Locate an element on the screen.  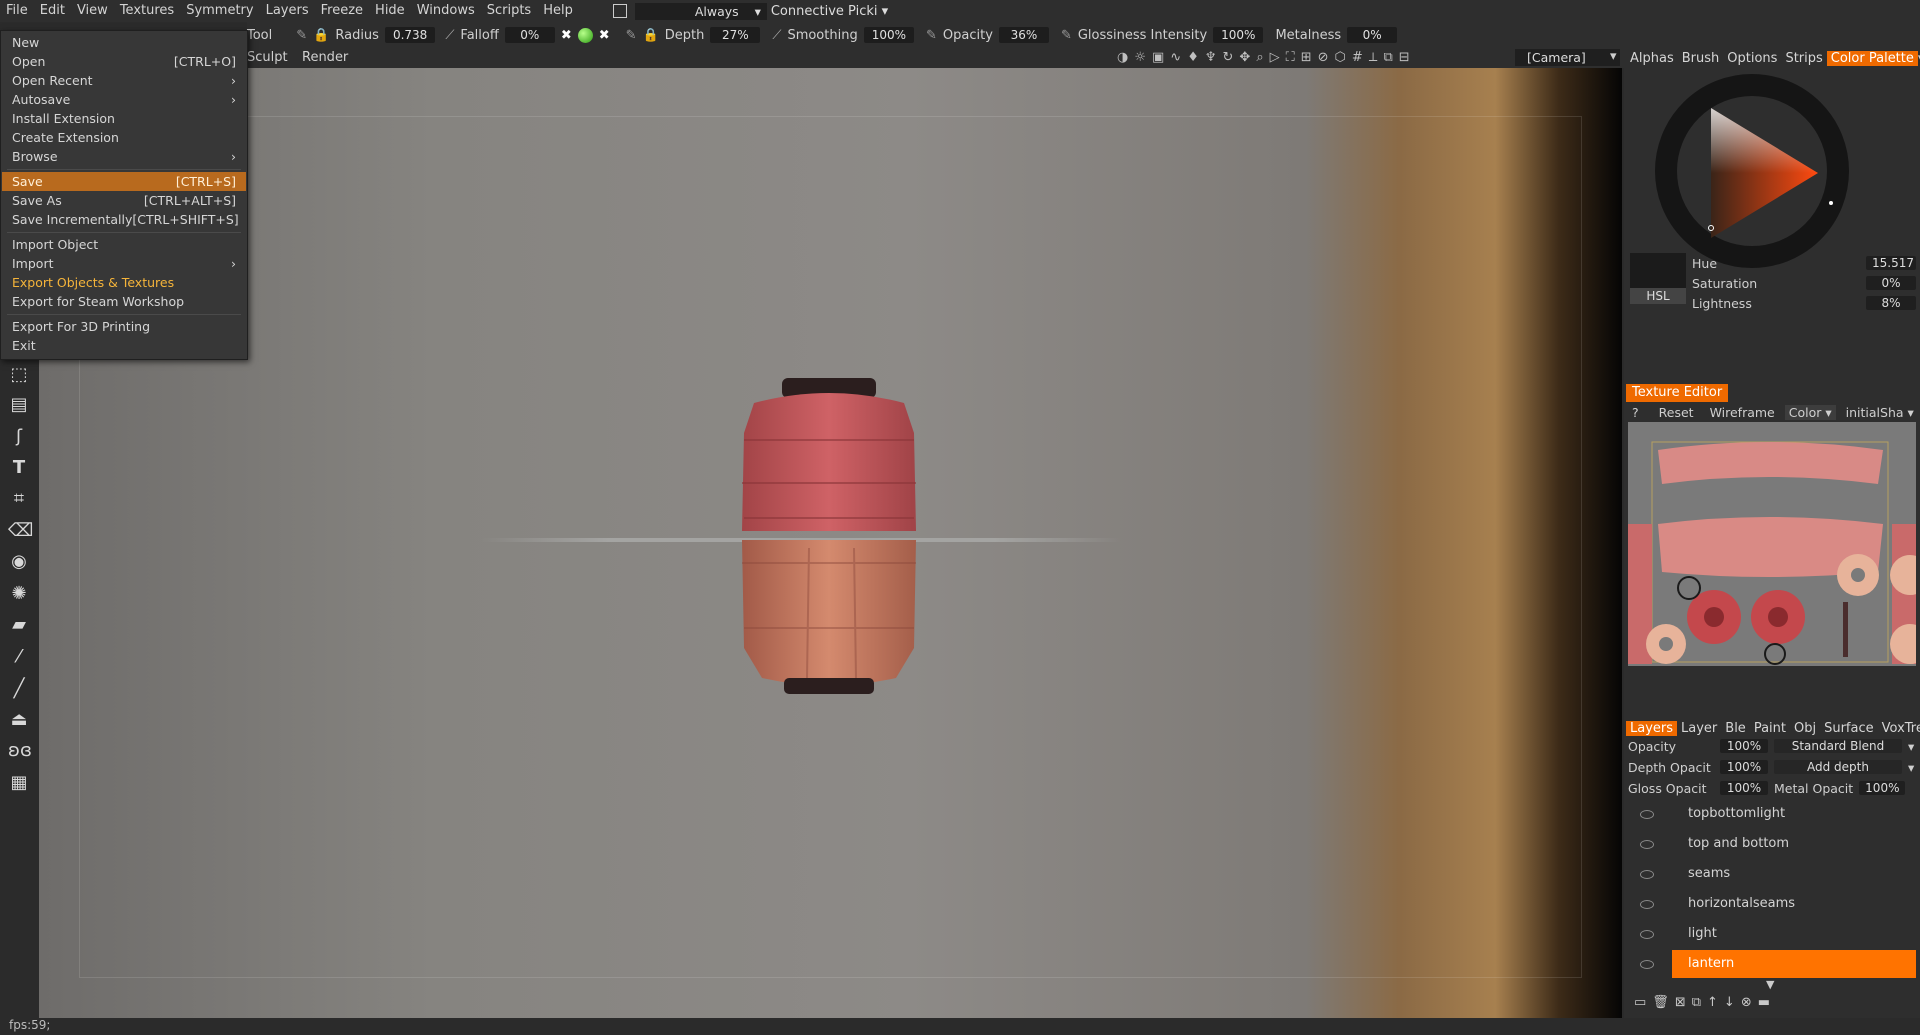
tape-tool-icon: ▰ is located at coordinates (19, 625).